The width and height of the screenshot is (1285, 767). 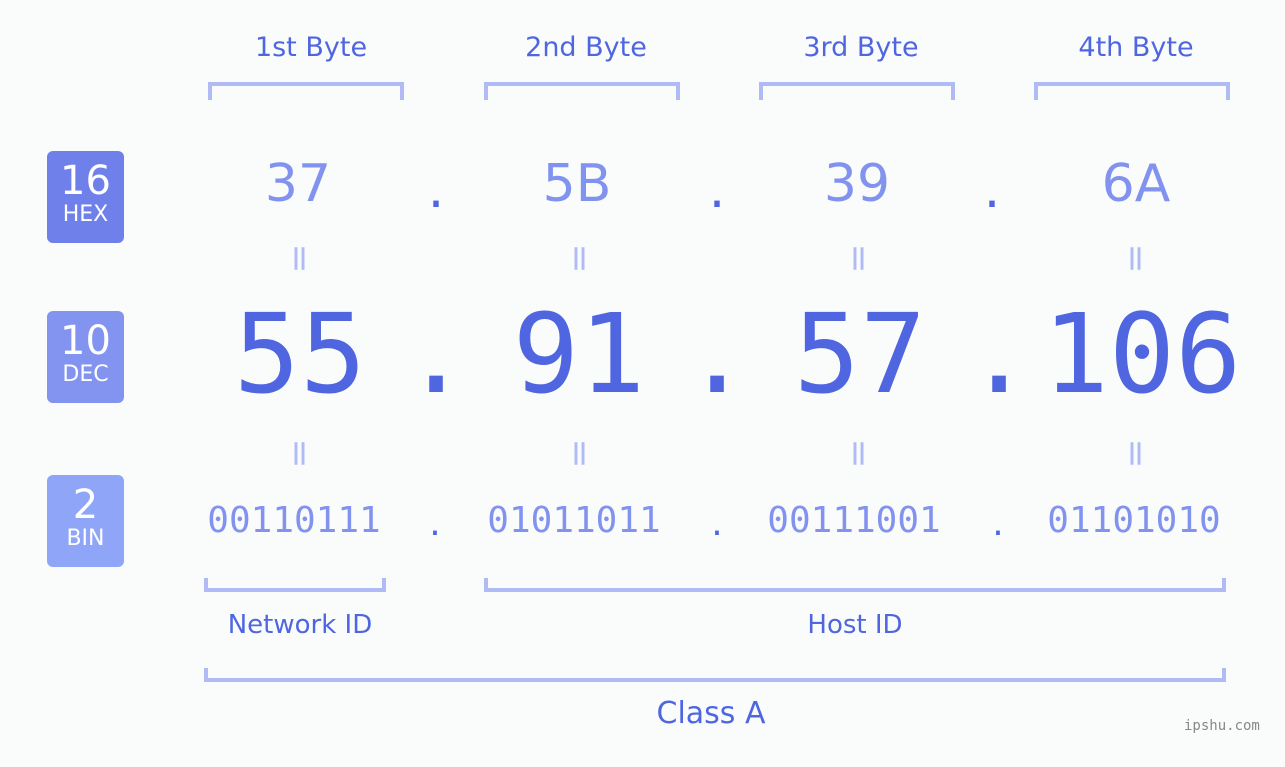 I want to click on host-id-bracket, so click(x=855, y=585).